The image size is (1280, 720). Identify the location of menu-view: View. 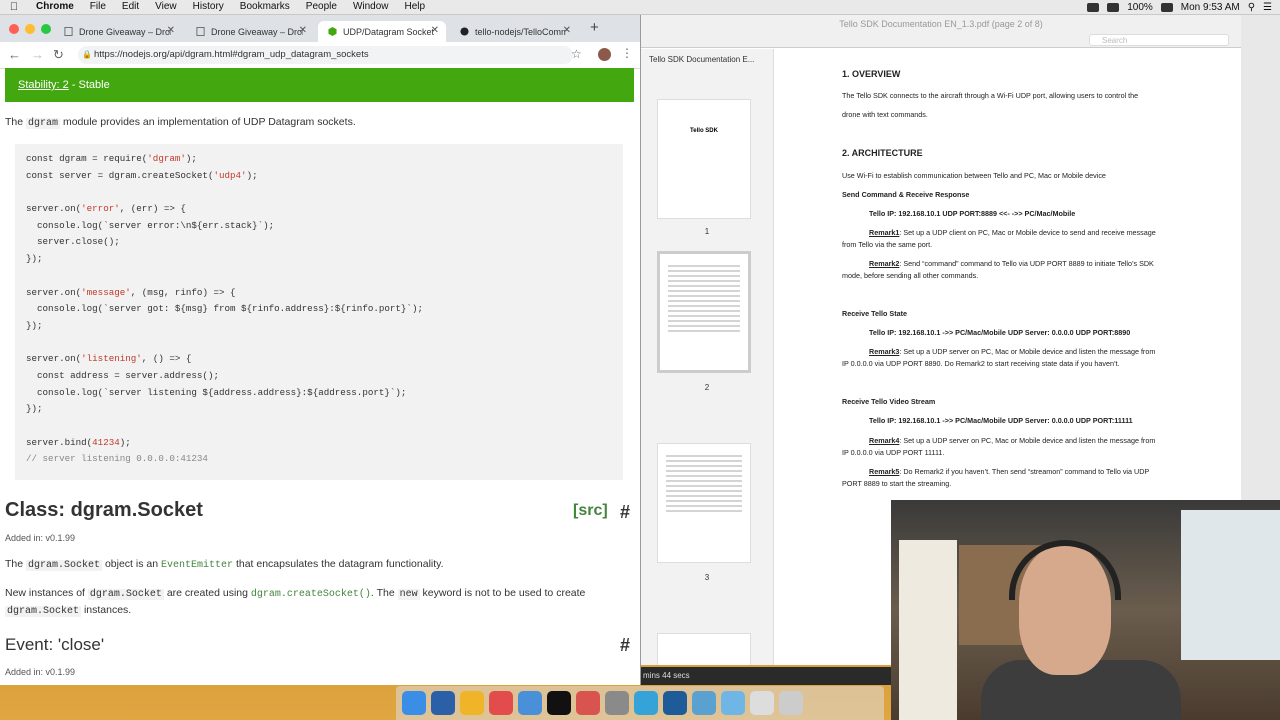
(166, 7).